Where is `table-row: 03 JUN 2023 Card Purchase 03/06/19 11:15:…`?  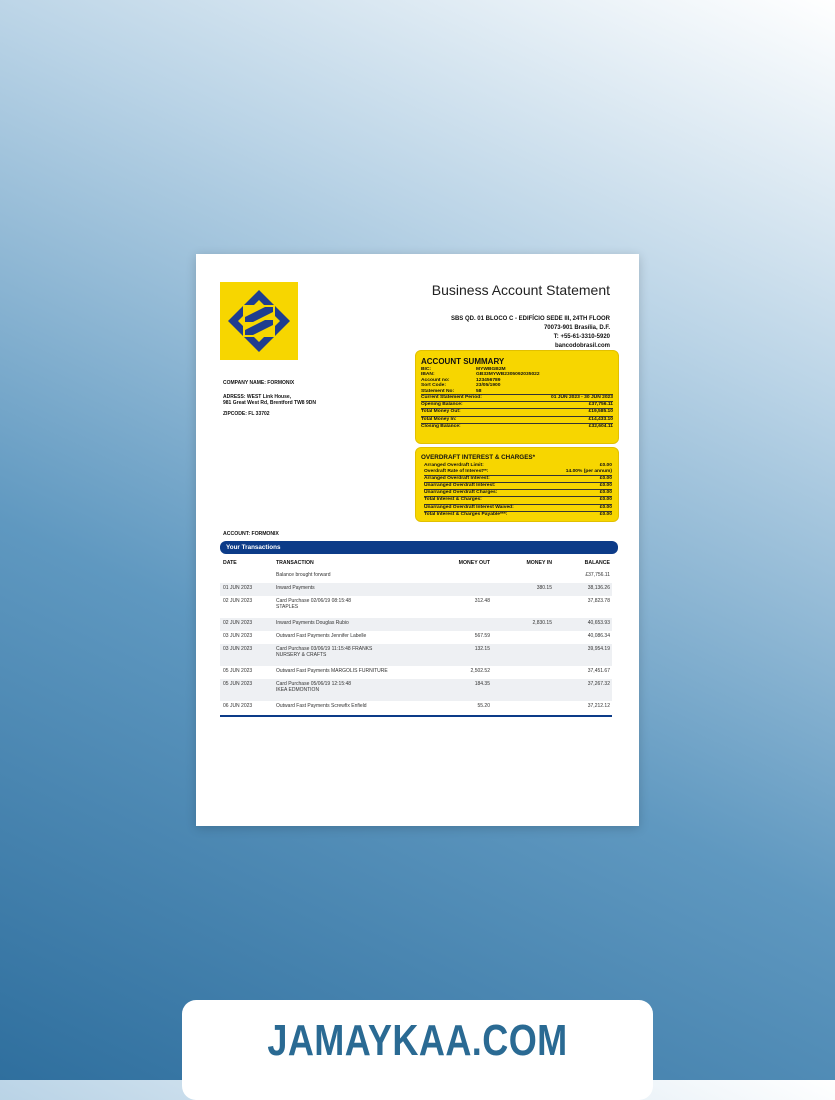
table-row: 03 JUN 2023 Card Purchase 03/06/19 11:15:… is located at coordinates (416, 655).